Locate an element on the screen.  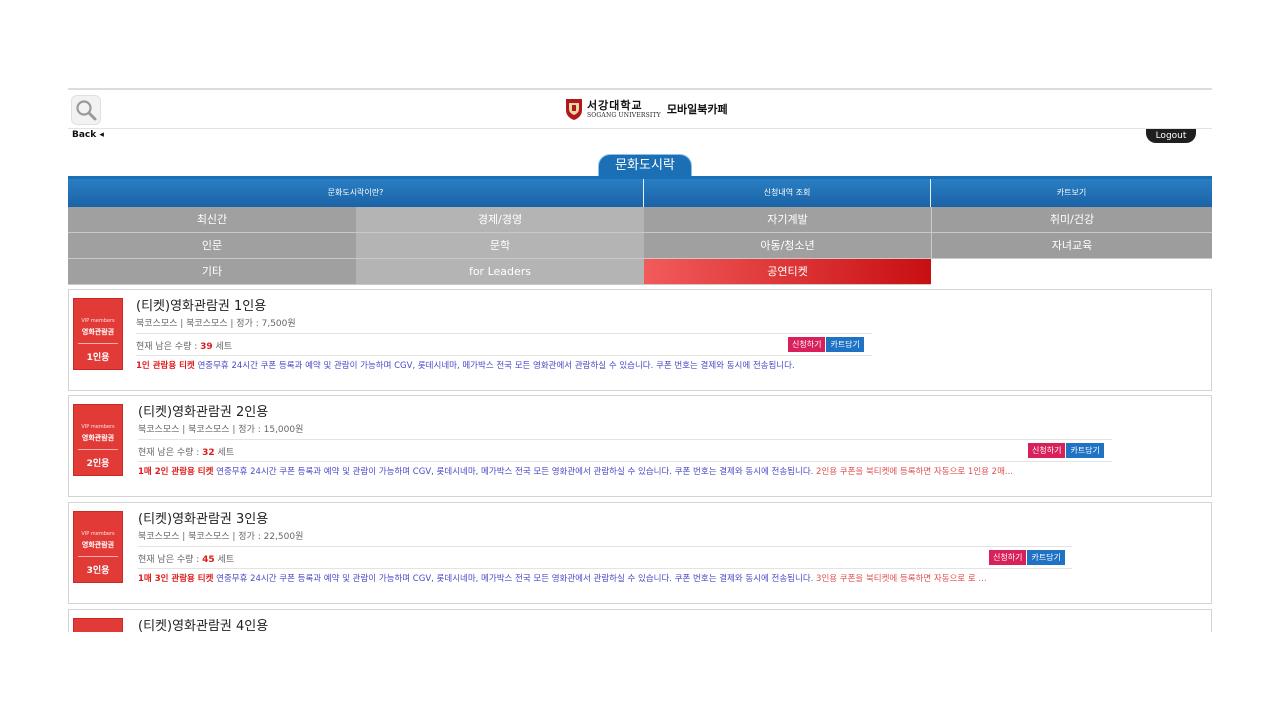
category-literature: 문학 is located at coordinates (500, 246).